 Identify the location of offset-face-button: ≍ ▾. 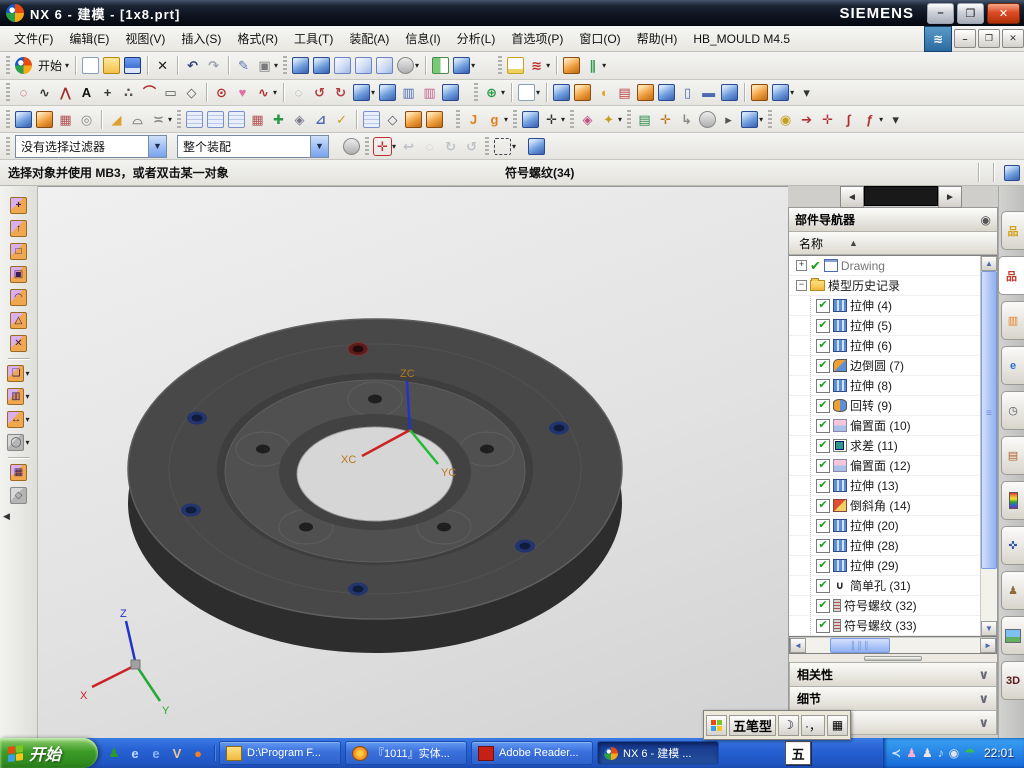
(161, 119).